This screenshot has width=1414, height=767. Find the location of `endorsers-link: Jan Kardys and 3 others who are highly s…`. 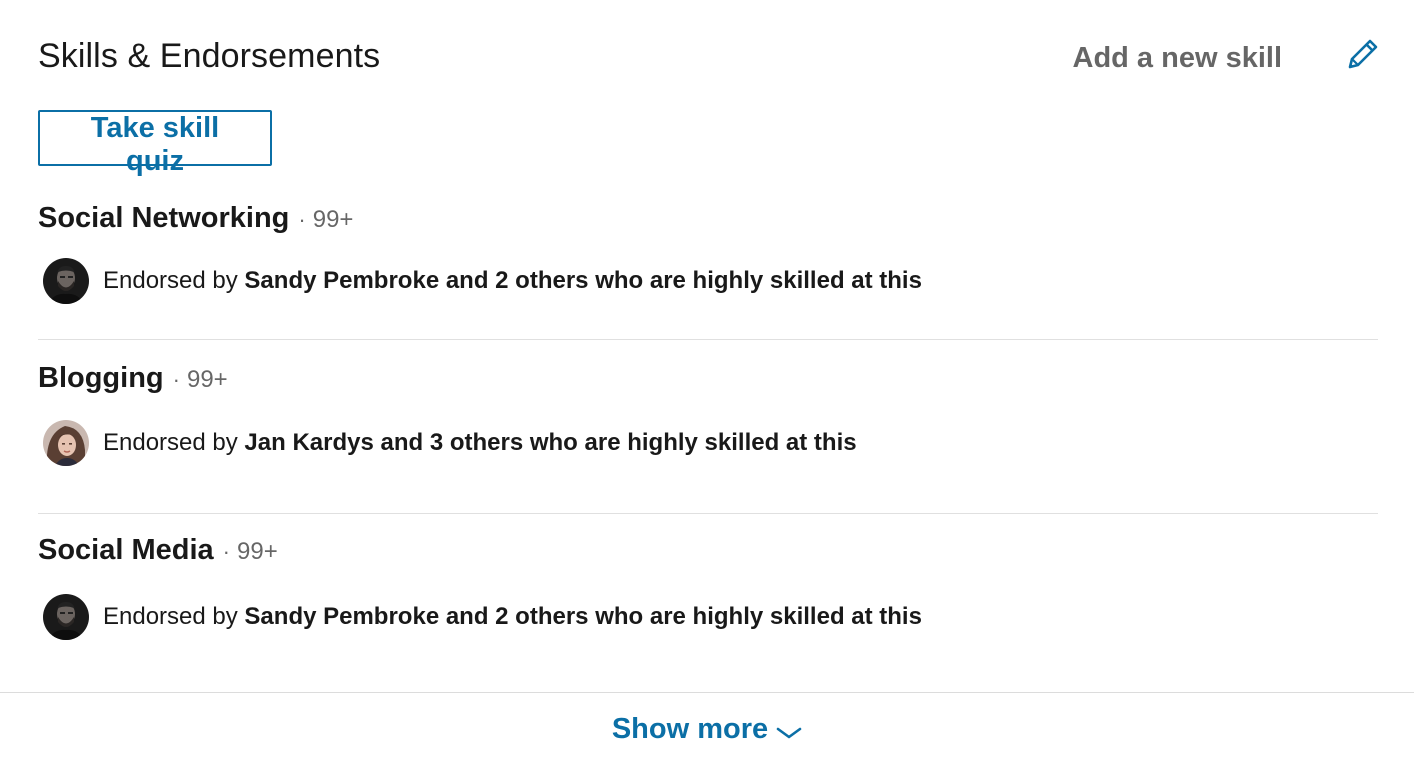

endorsers-link: Jan Kardys and 3 others who are highly s… is located at coordinates (550, 442).